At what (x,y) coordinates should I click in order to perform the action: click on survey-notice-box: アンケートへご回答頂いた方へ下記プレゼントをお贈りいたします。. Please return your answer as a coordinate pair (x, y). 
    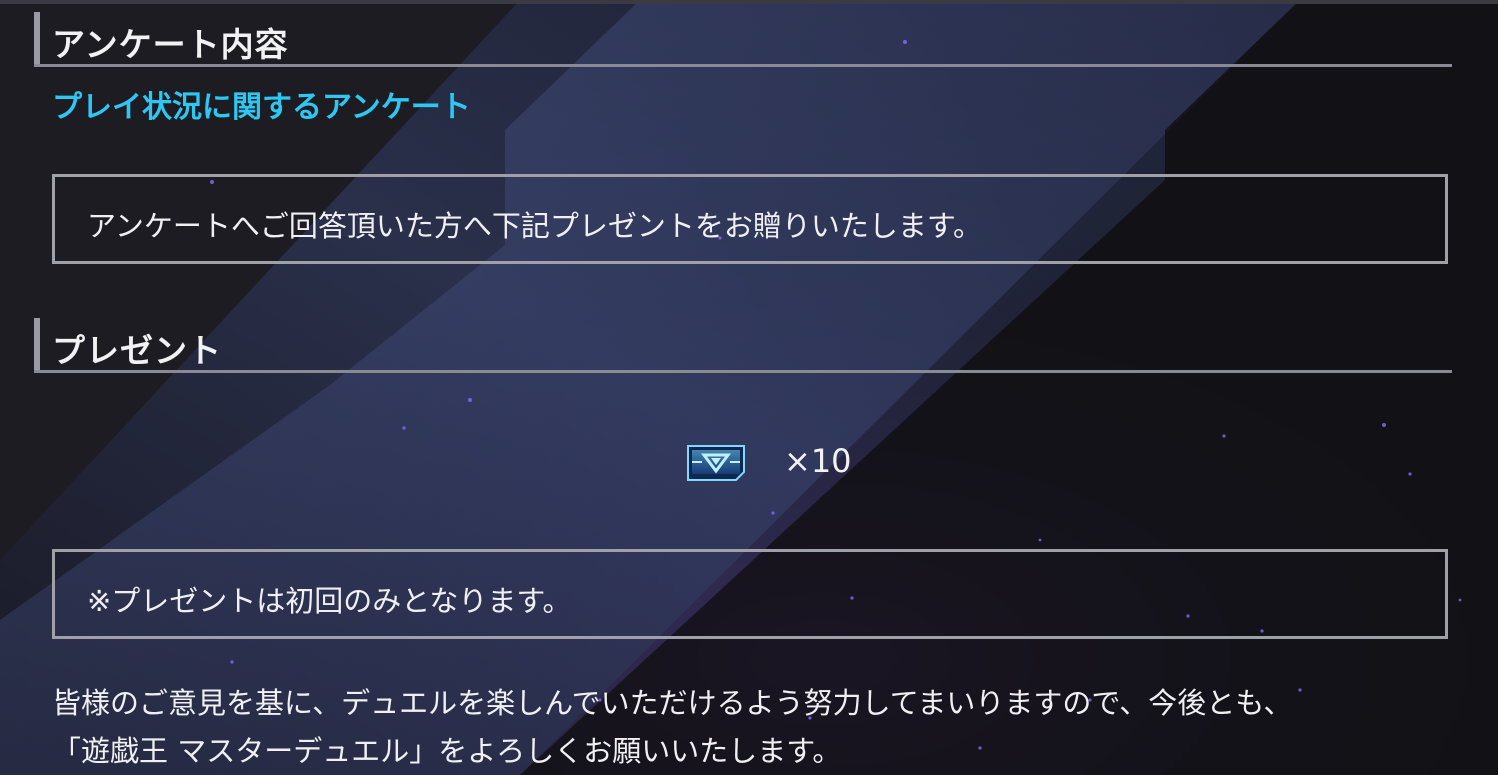
    Looking at the image, I should click on (750, 219).